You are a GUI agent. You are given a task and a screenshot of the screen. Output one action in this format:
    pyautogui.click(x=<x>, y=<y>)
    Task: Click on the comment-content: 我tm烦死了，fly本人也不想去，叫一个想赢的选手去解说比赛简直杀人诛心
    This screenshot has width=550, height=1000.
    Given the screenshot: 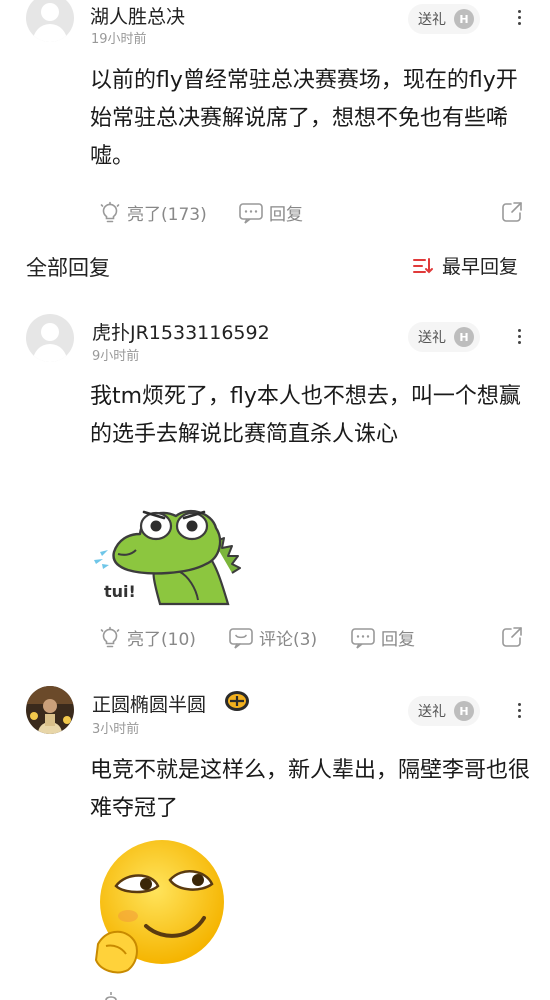 What is the action you would take?
    pyautogui.click(x=305, y=415)
    